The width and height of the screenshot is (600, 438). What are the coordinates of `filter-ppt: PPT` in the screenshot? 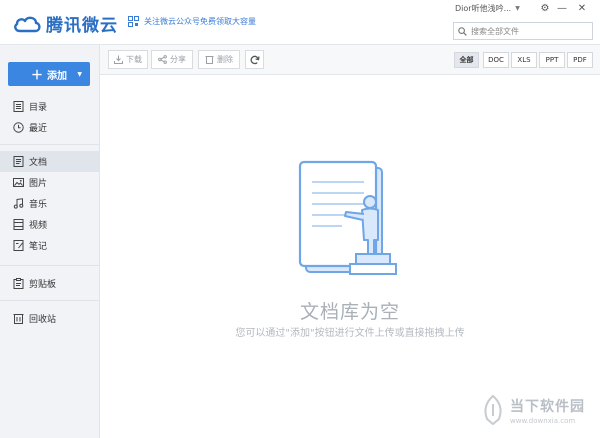 It's located at (552, 60).